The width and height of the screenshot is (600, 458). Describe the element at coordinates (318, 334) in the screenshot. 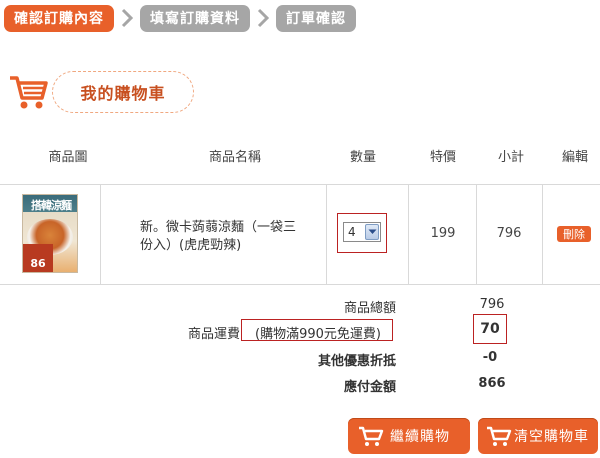

I see `shipping-note: (購物滿990元免運費)` at that location.